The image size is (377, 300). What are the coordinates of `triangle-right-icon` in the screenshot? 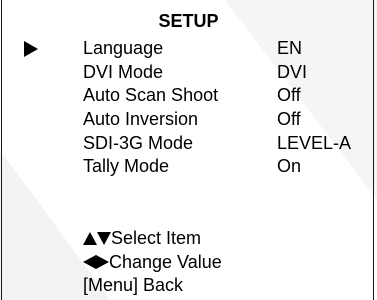 It's located at (102, 261).